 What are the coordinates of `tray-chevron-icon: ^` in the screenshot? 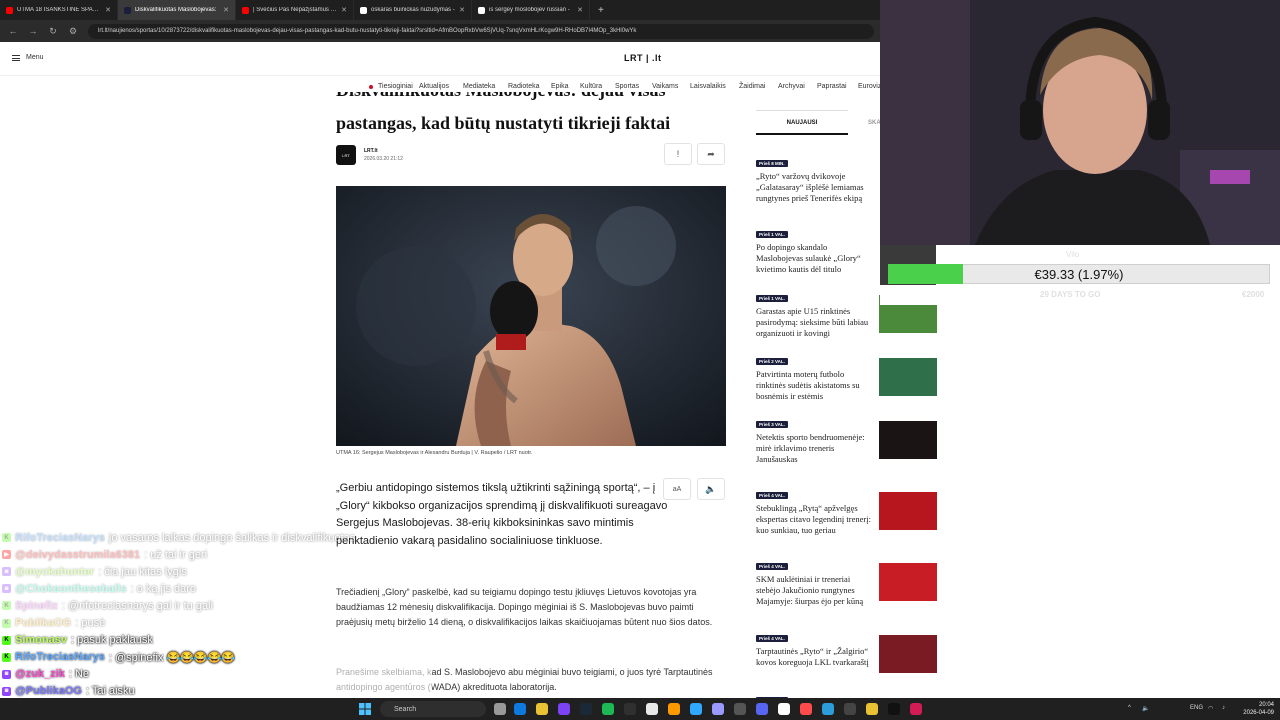 It's located at (1129, 708).